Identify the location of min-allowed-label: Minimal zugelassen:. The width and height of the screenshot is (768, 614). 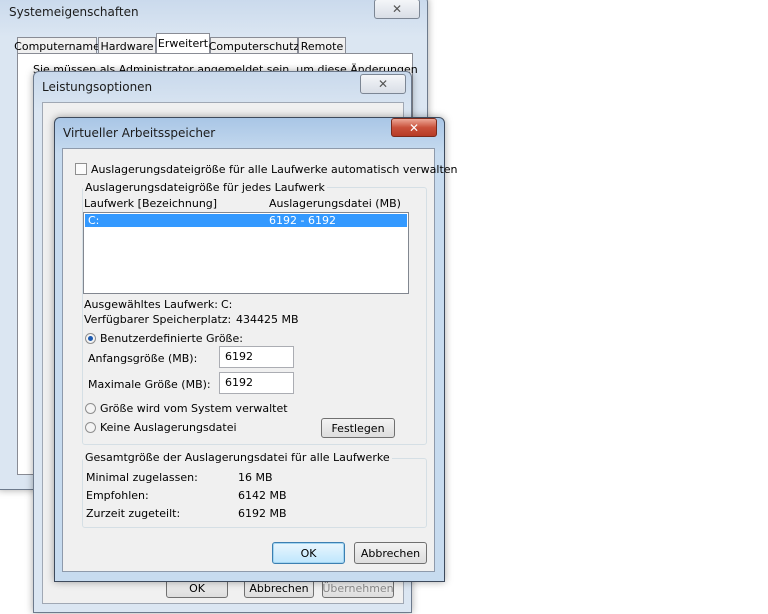
(142, 477).